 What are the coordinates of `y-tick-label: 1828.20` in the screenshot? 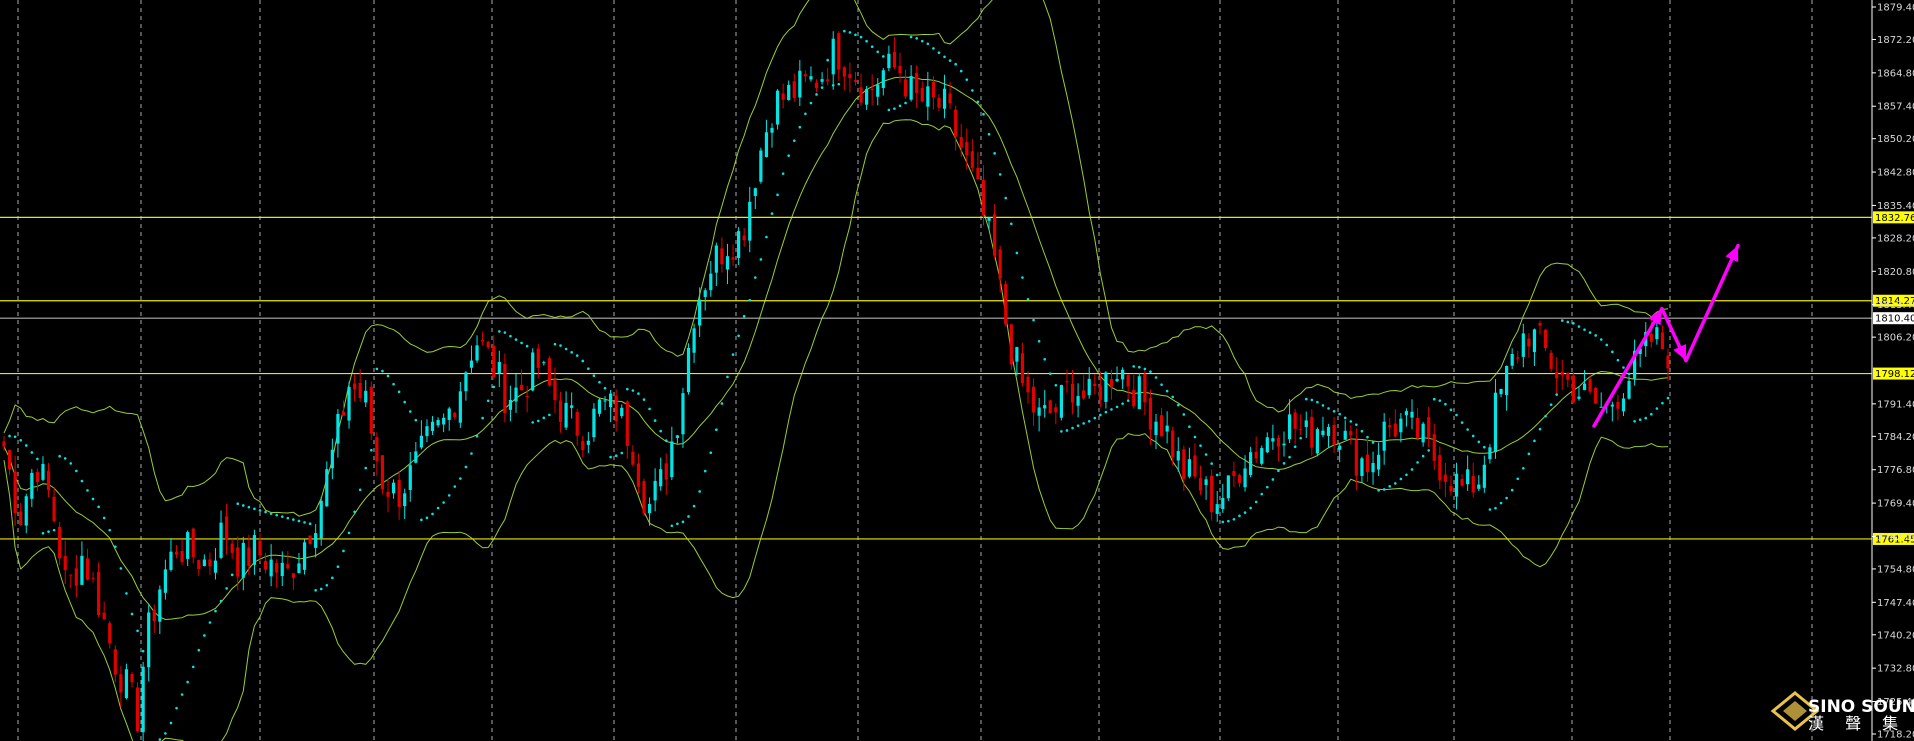 It's located at (1895, 238).